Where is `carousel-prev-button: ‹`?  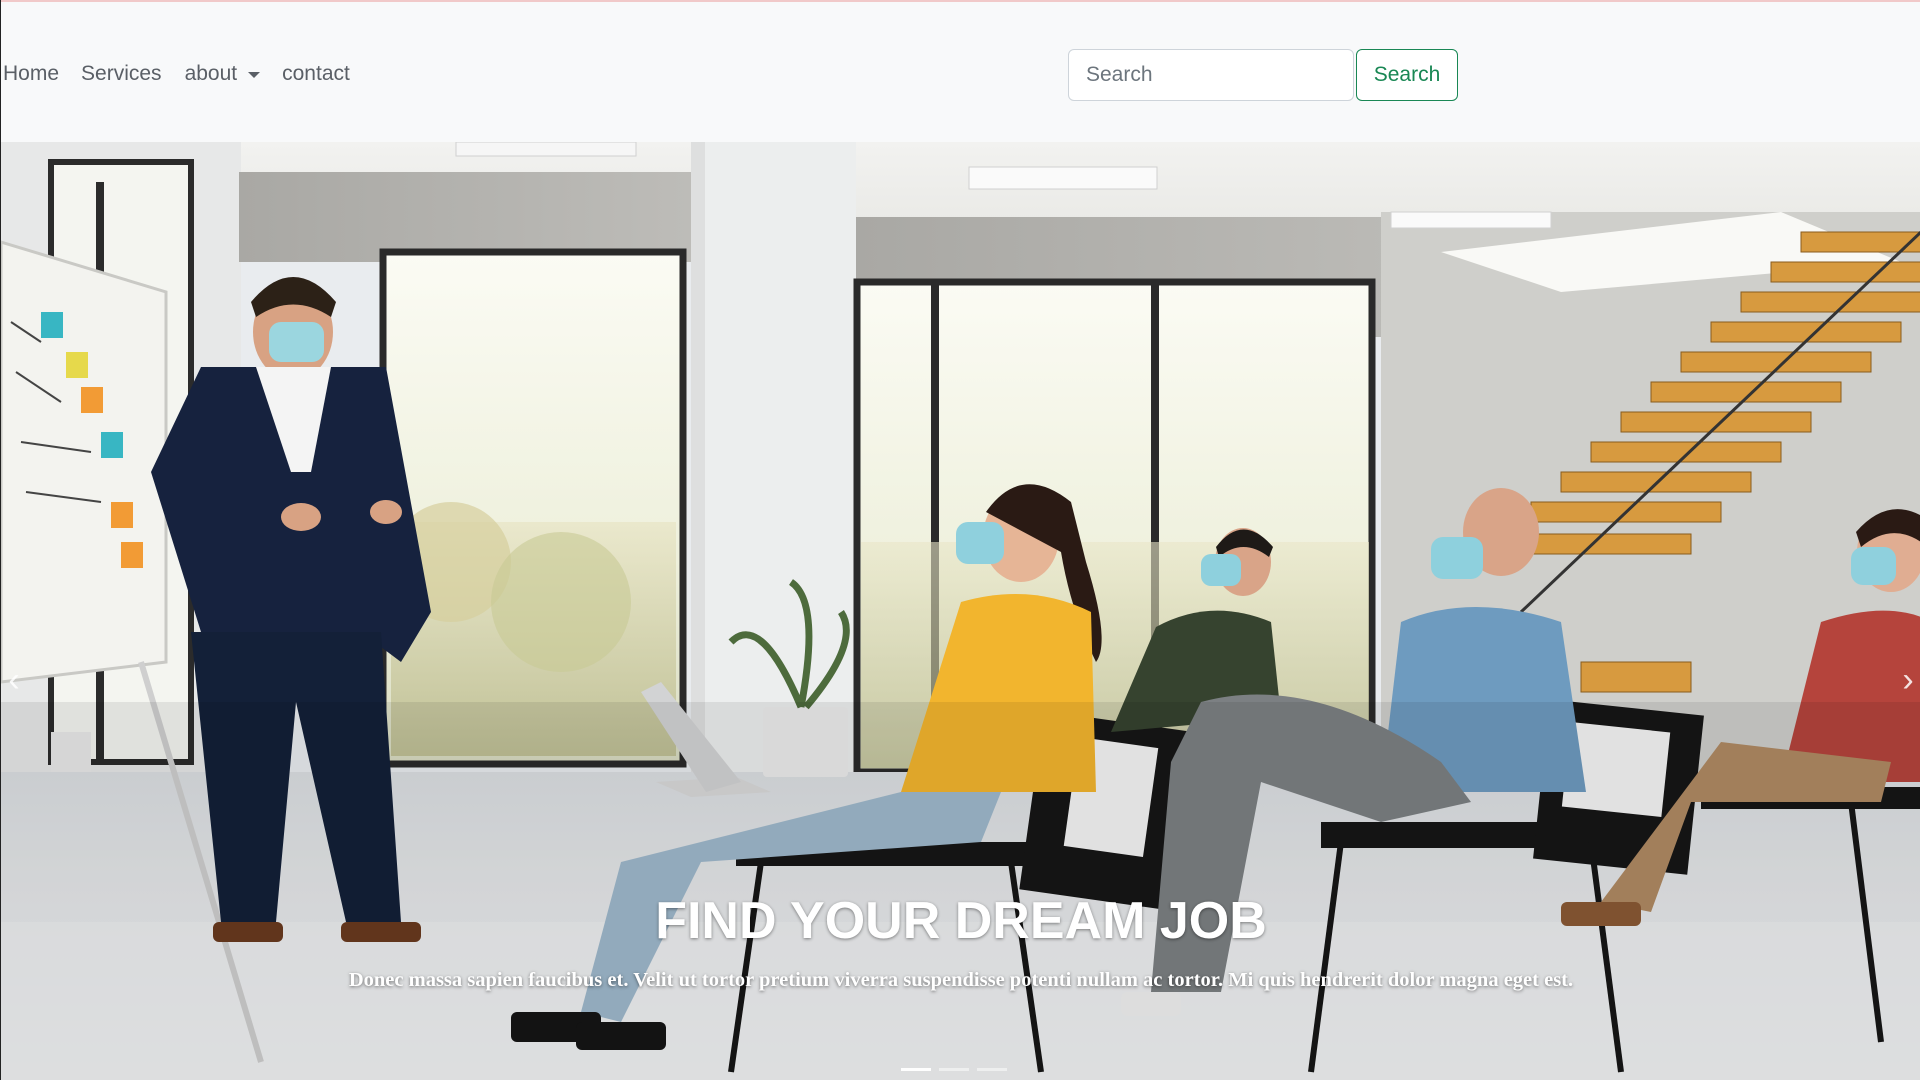
carousel-prev-button: ‹ is located at coordinates (14, 680).